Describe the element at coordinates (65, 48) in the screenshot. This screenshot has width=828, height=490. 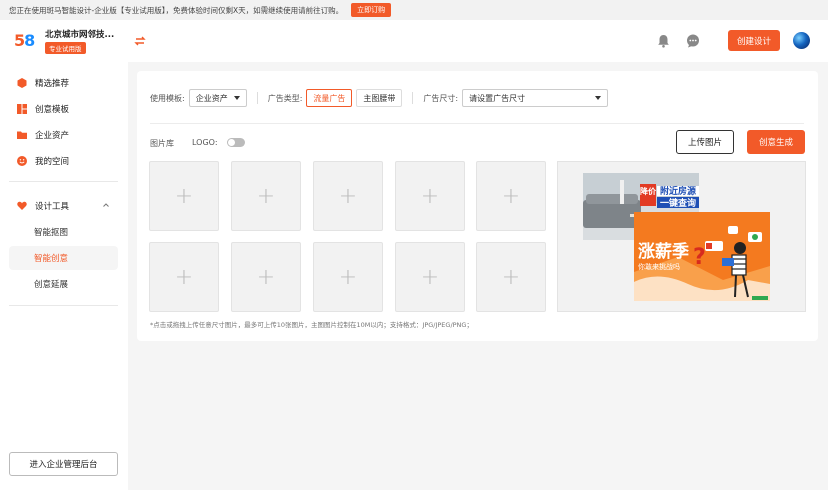
I see `plan-badge: 专业试用版` at that location.